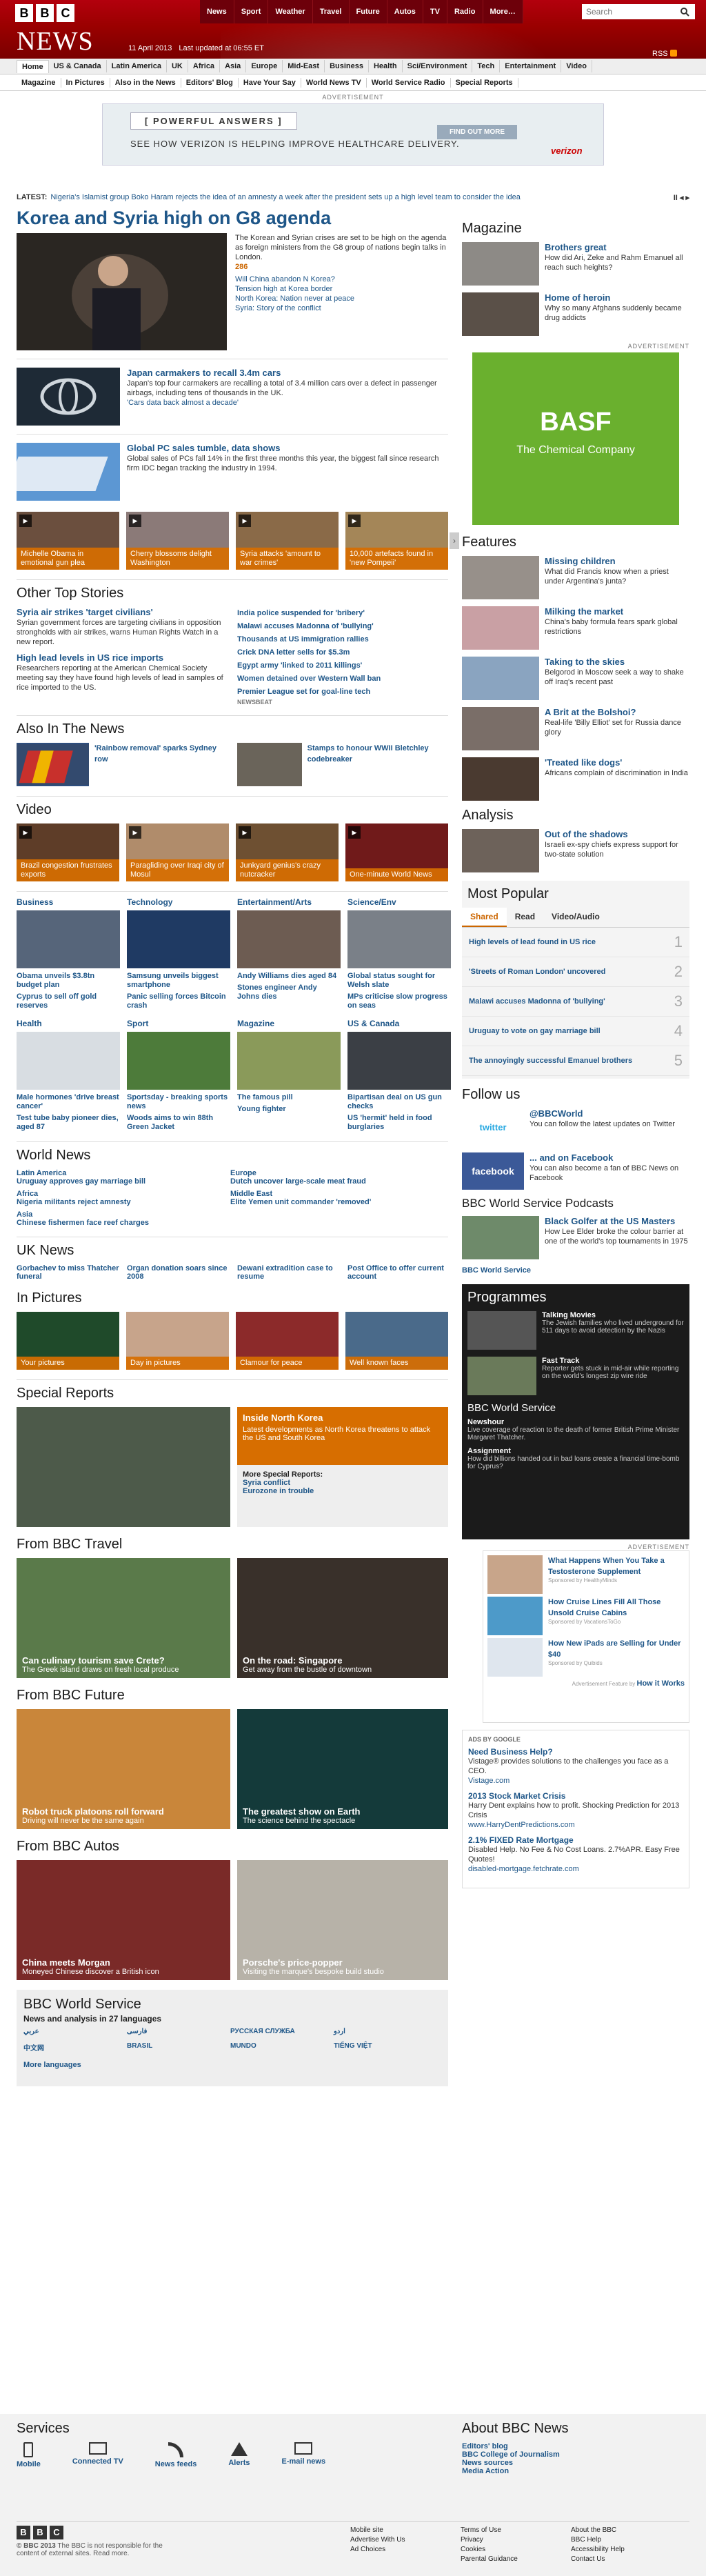 This screenshot has height=2576, width=706. What do you see at coordinates (341, 289) in the screenshot?
I see `lead-link-2: Tension high at Korea border` at bounding box center [341, 289].